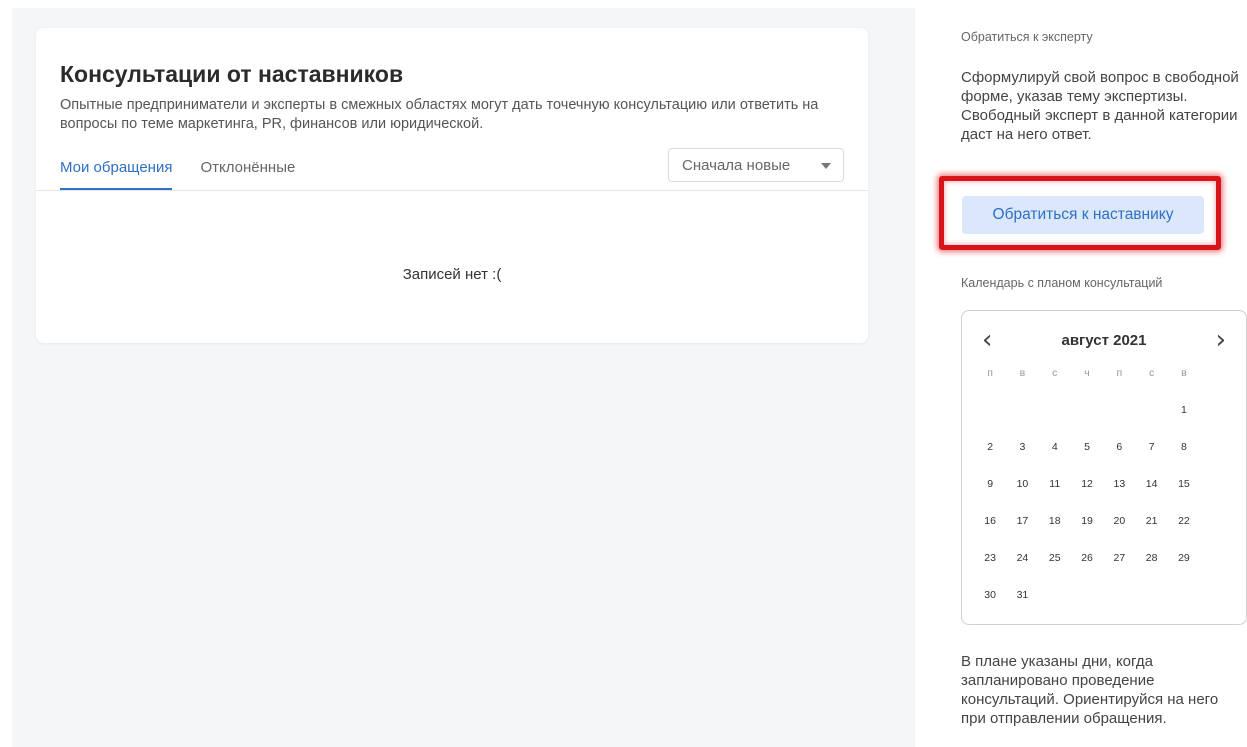 Image resolution: width=1247 pixels, height=747 pixels. What do you see at coordinates (1151, 495) in the screenshot?
I see `calendar-day: 14` at bounding box center [1151, 495].